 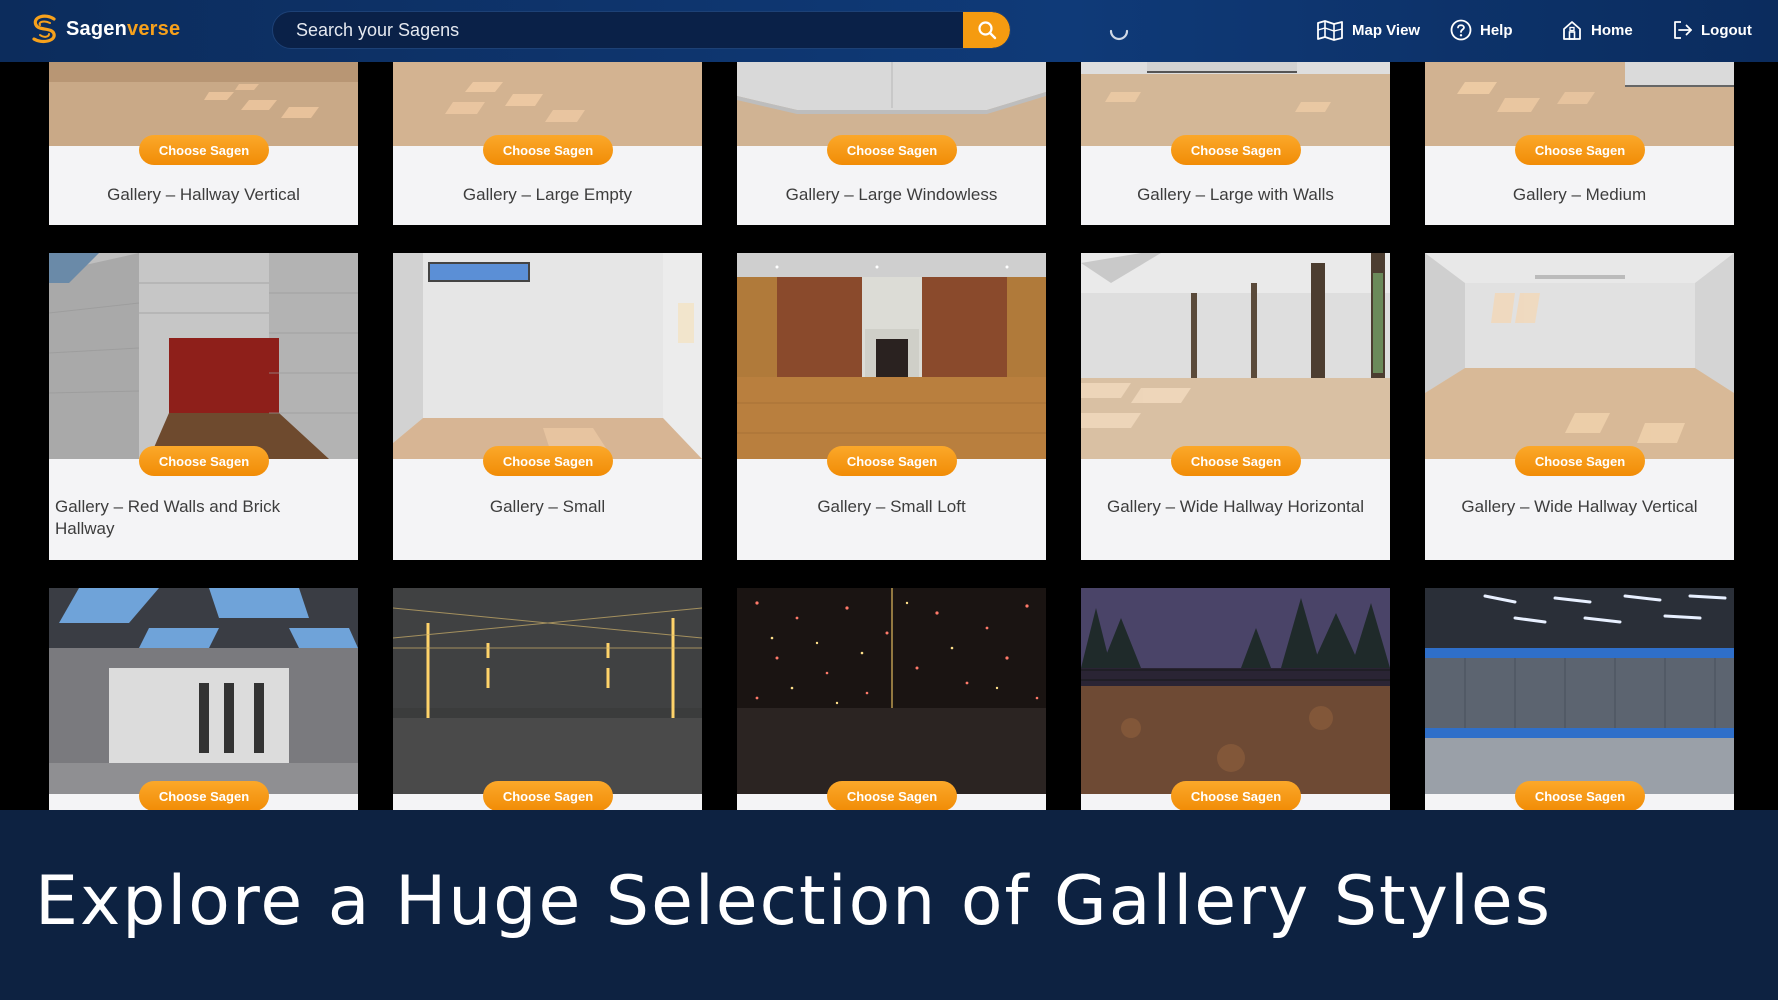 I want to click on gallery-title: Gallery – Red Walls and Brick Hallway, so click(x=168, y=517).